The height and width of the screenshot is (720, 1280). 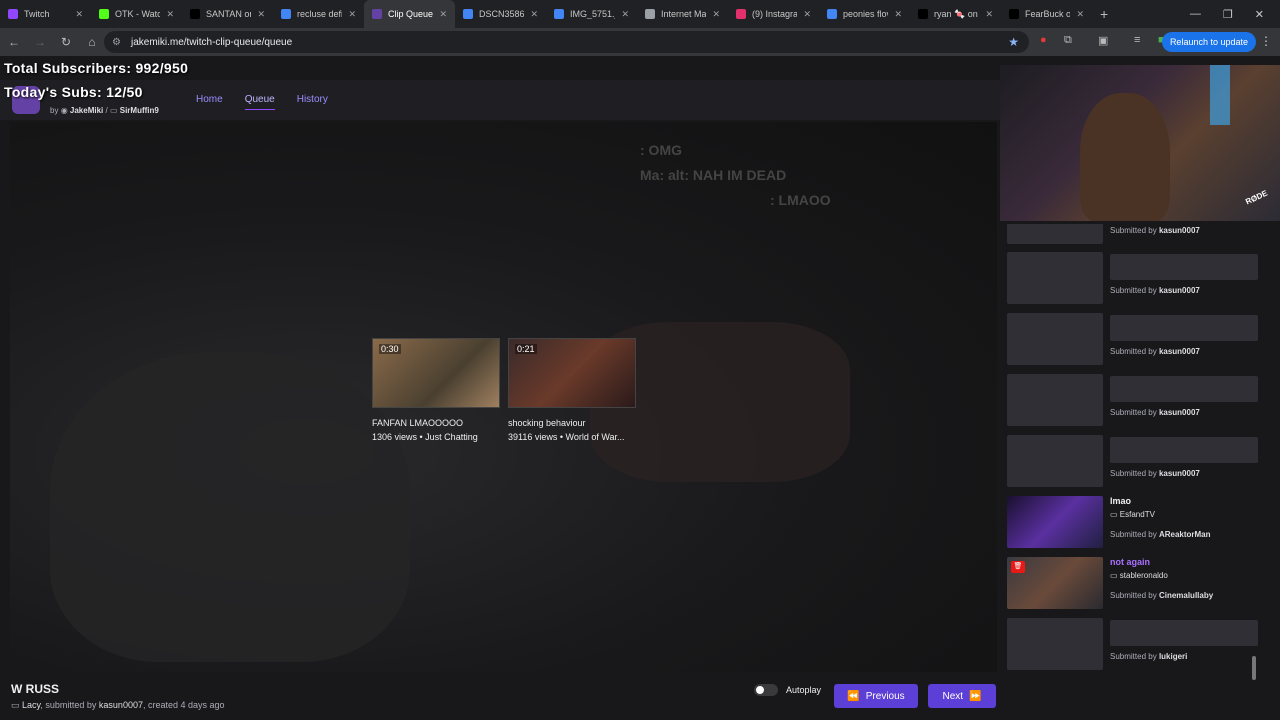 I want to click on site-info-icon: ⚙, so click(x=116, y=42).